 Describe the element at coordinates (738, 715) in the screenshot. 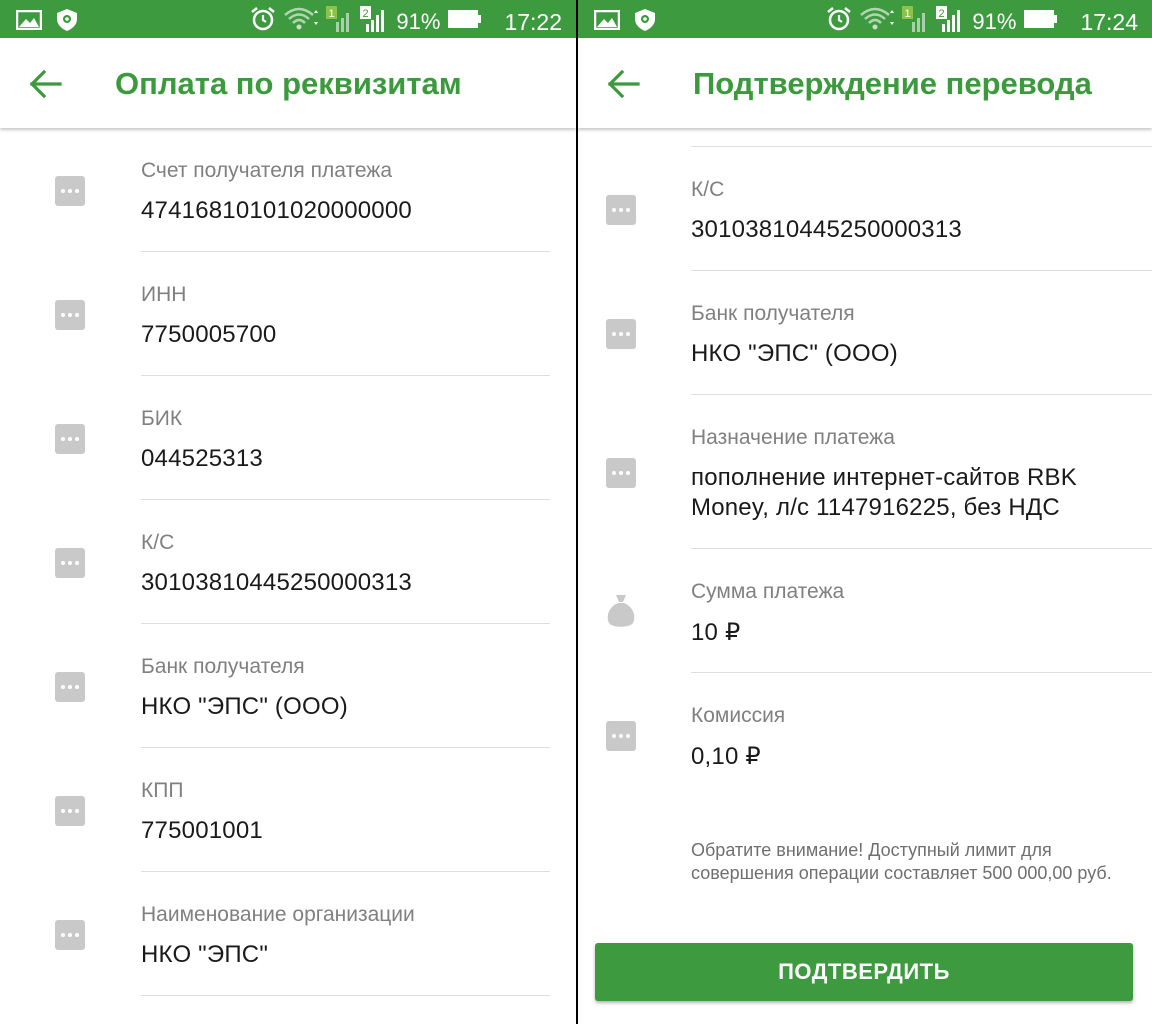

I see `field-label: Комиссия` at that location.